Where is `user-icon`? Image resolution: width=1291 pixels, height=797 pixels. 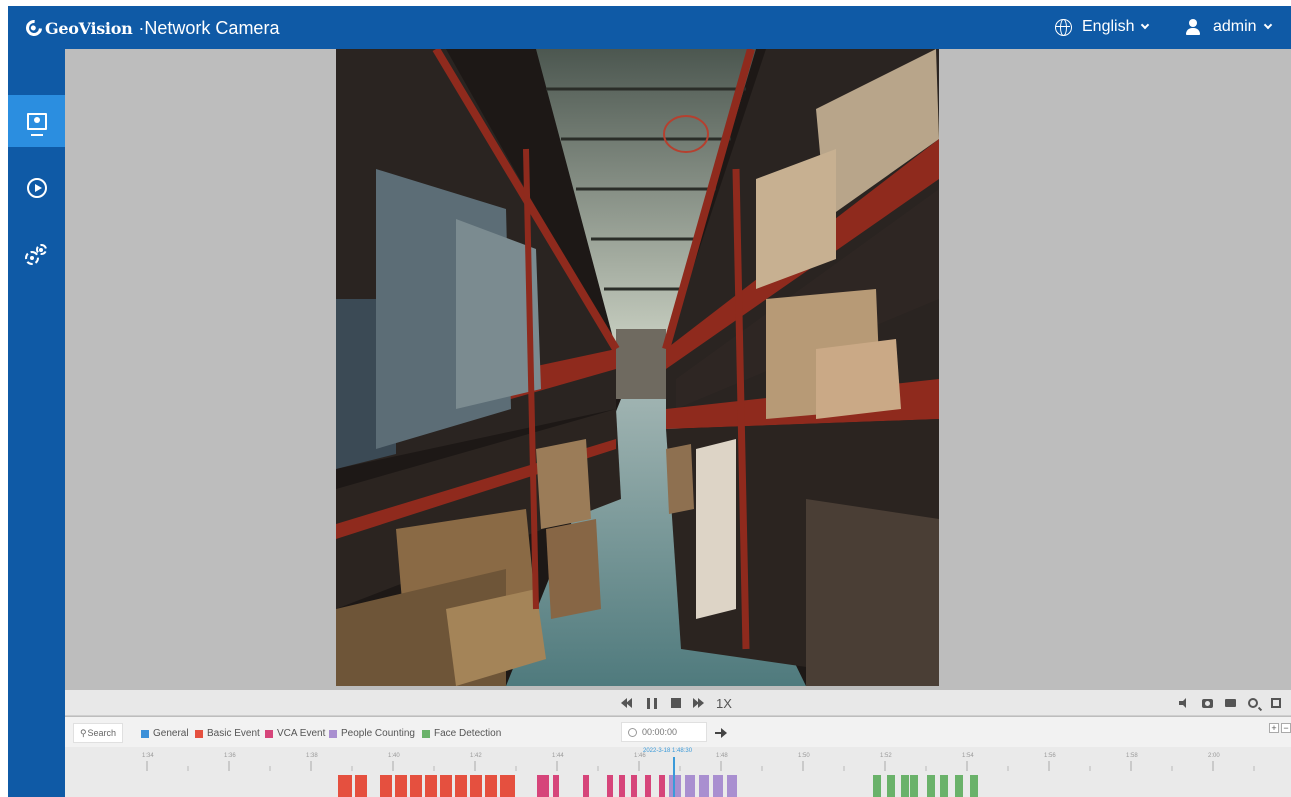 user-icon is located at coordinates (1193, 27).